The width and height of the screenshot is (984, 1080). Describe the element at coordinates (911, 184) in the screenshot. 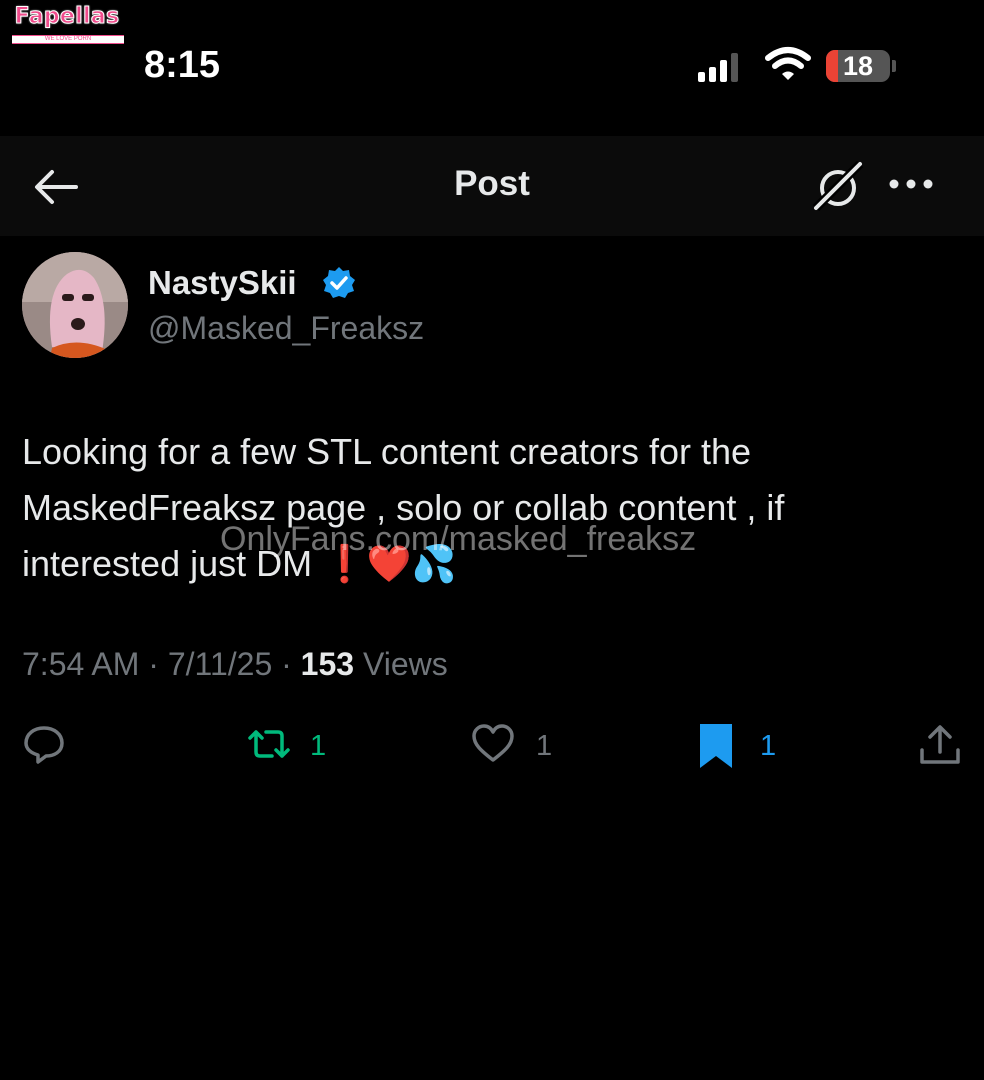

I see `more-icon` at that location.